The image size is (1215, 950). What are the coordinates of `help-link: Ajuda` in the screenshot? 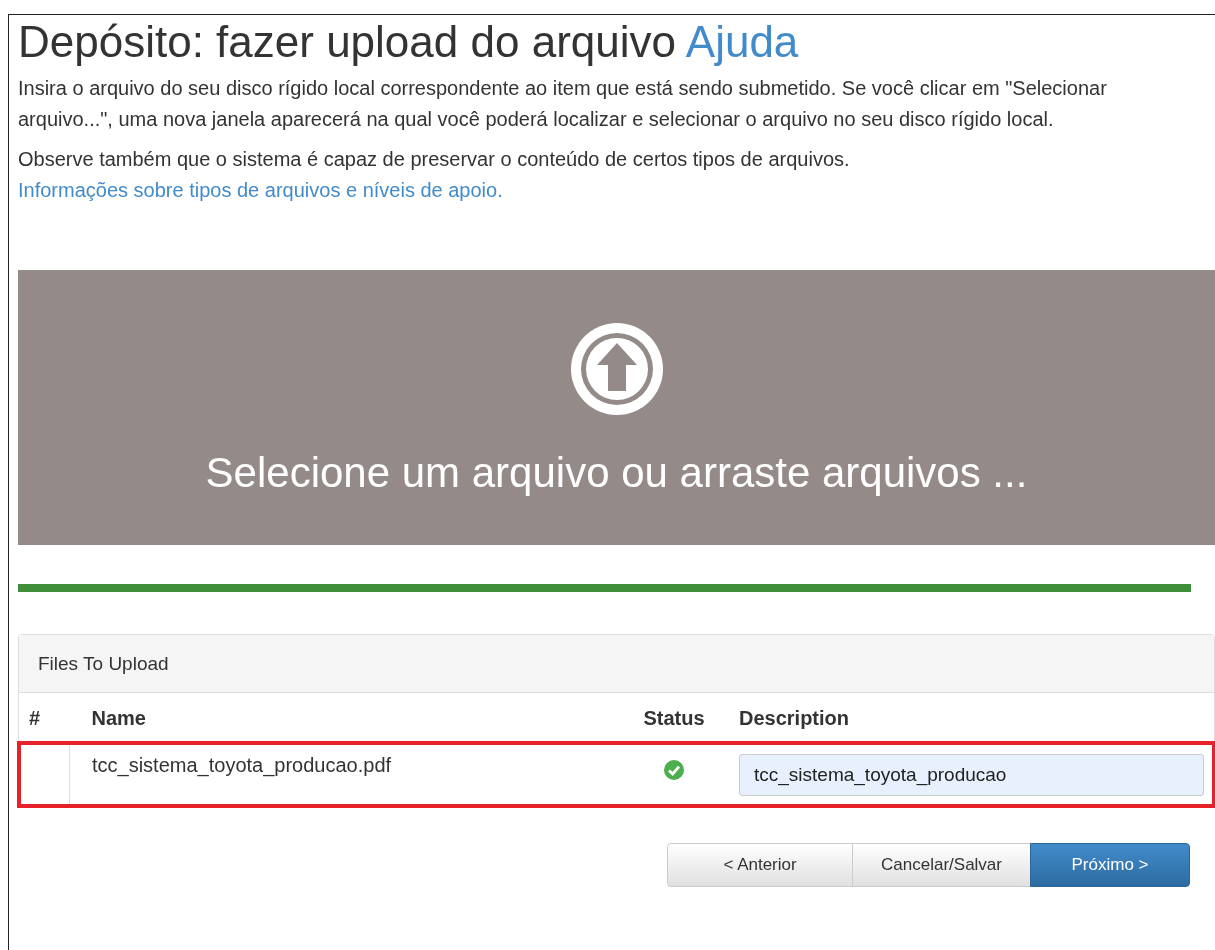 It's located at (742, 41).